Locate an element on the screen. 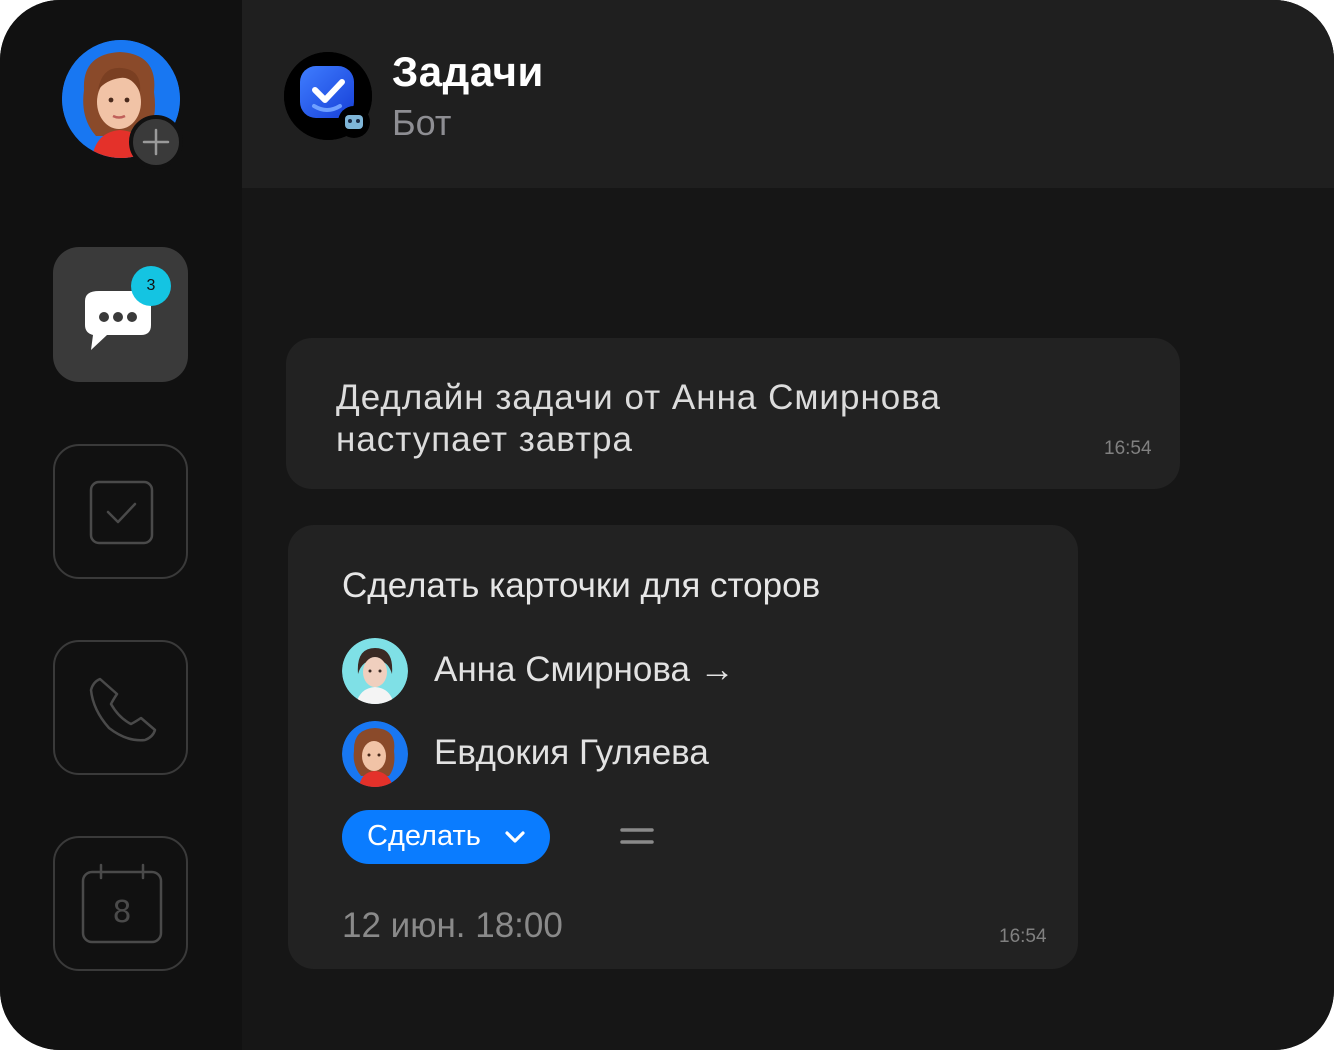 The image size is (1334, 1050). chevron-down-icon is located at coordinates (515, 837).